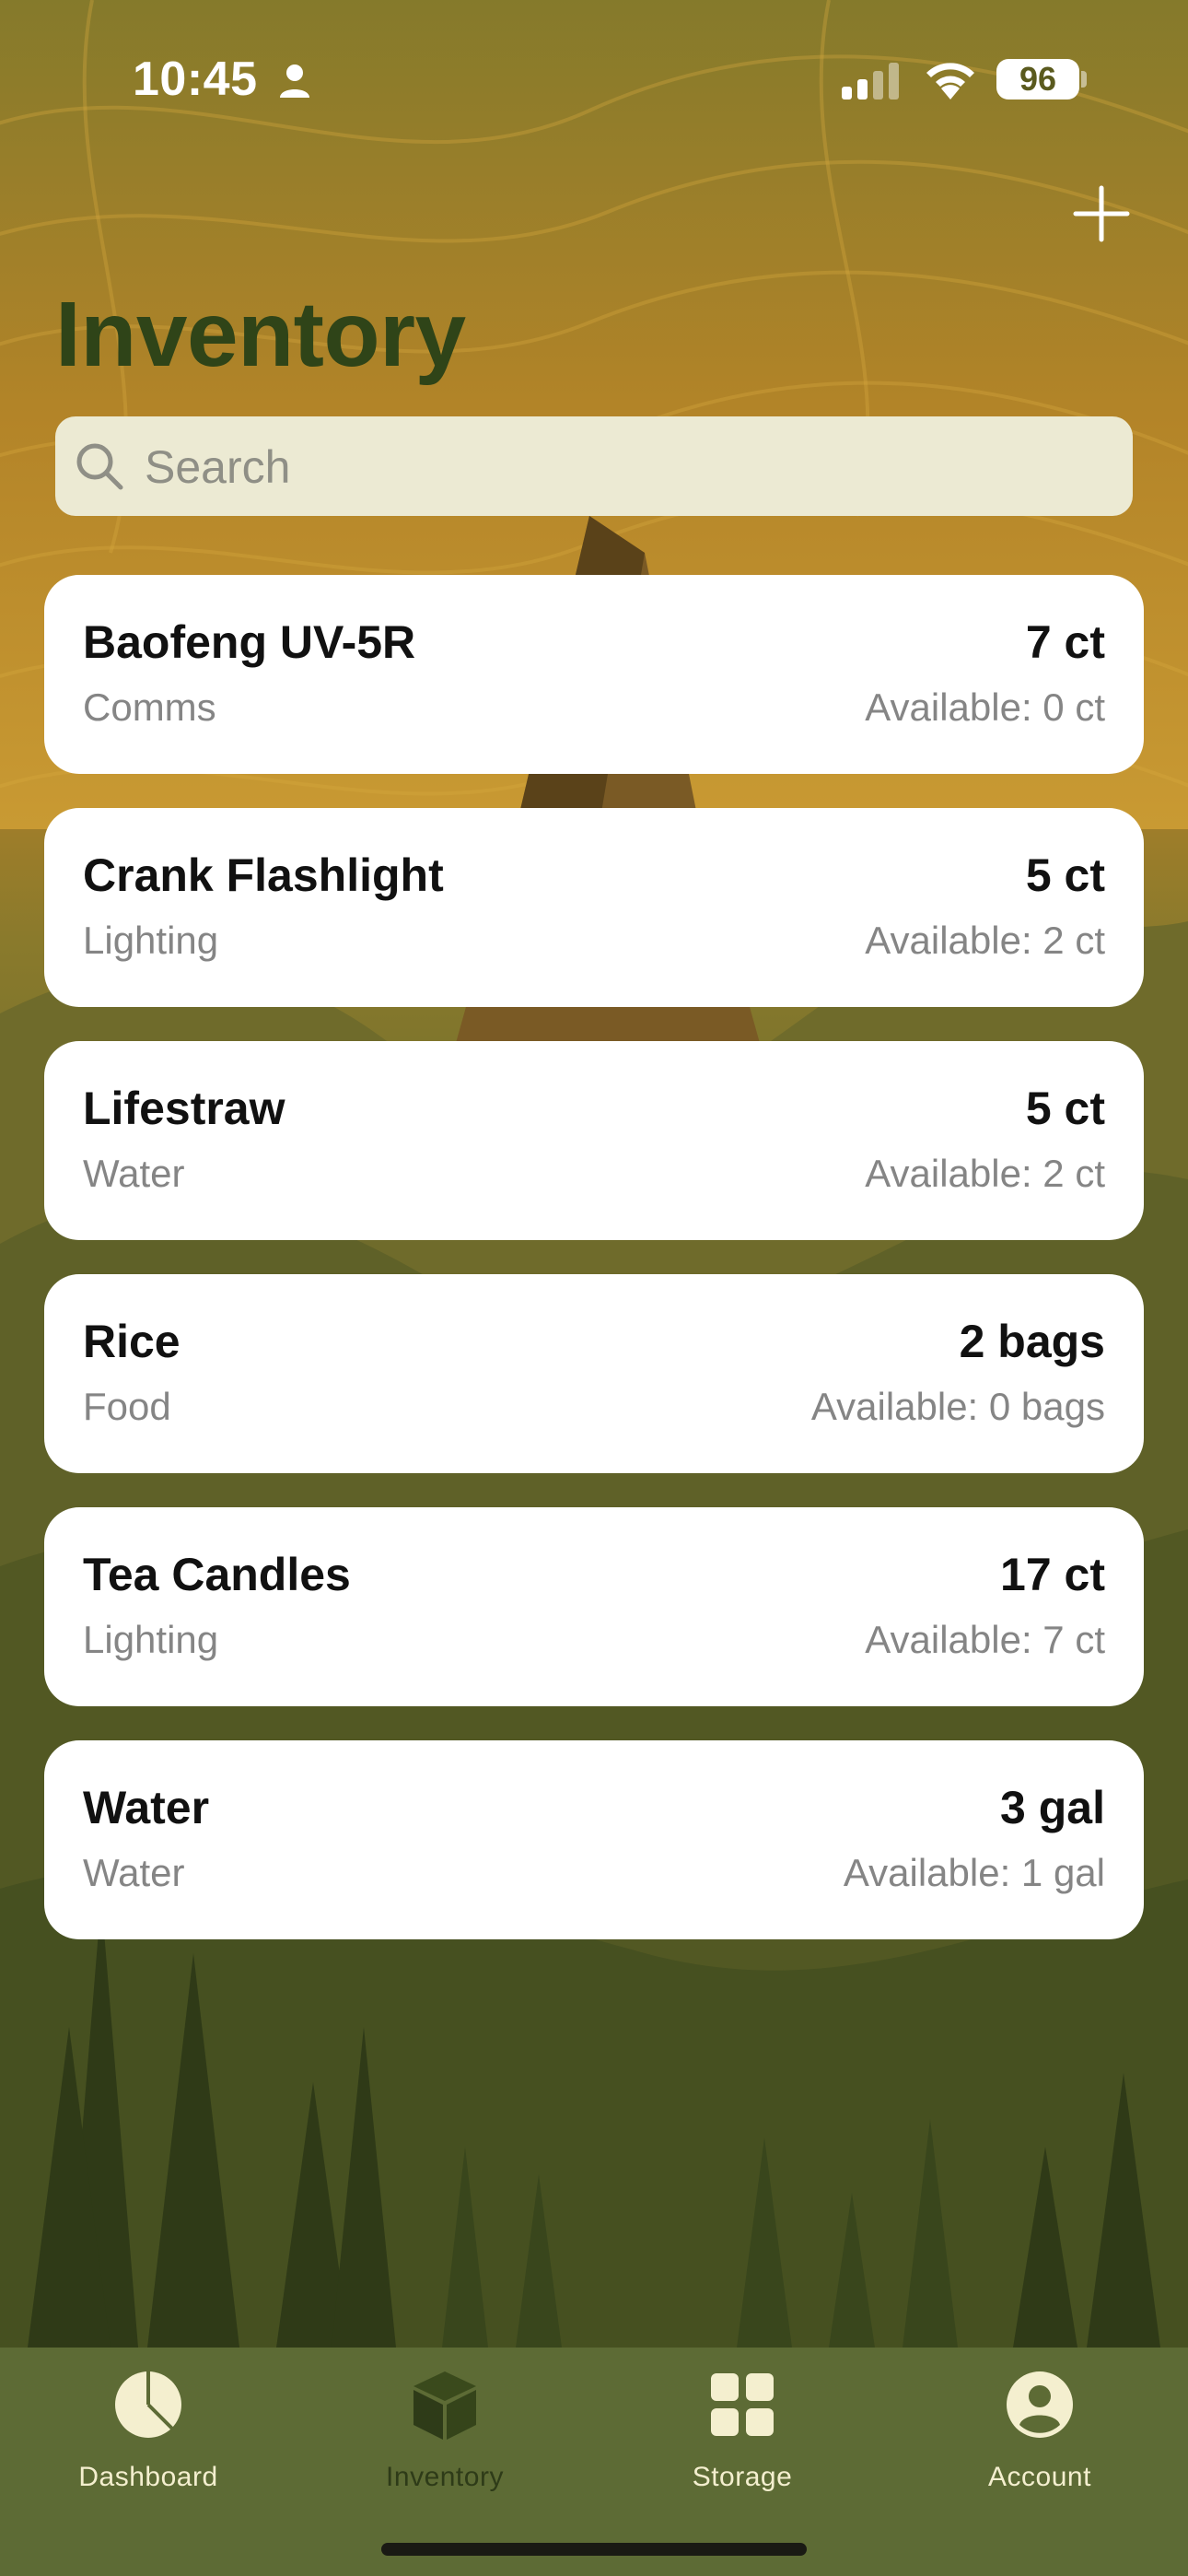  Describe the element at coordinates (1052, 1807) in the screenshot. I see `item-quantity: 3 gal` at that location.